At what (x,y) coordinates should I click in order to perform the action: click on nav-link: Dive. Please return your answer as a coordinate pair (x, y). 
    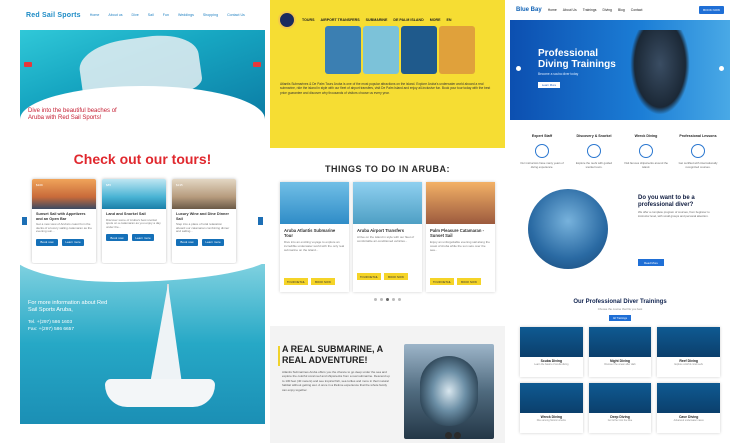
    Looking at the image, I should click on (135, 15).